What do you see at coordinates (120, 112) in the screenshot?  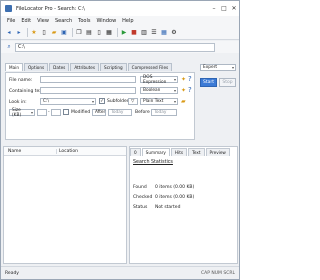 I see `after-date-field: Today` at bounding box center [120, 112].